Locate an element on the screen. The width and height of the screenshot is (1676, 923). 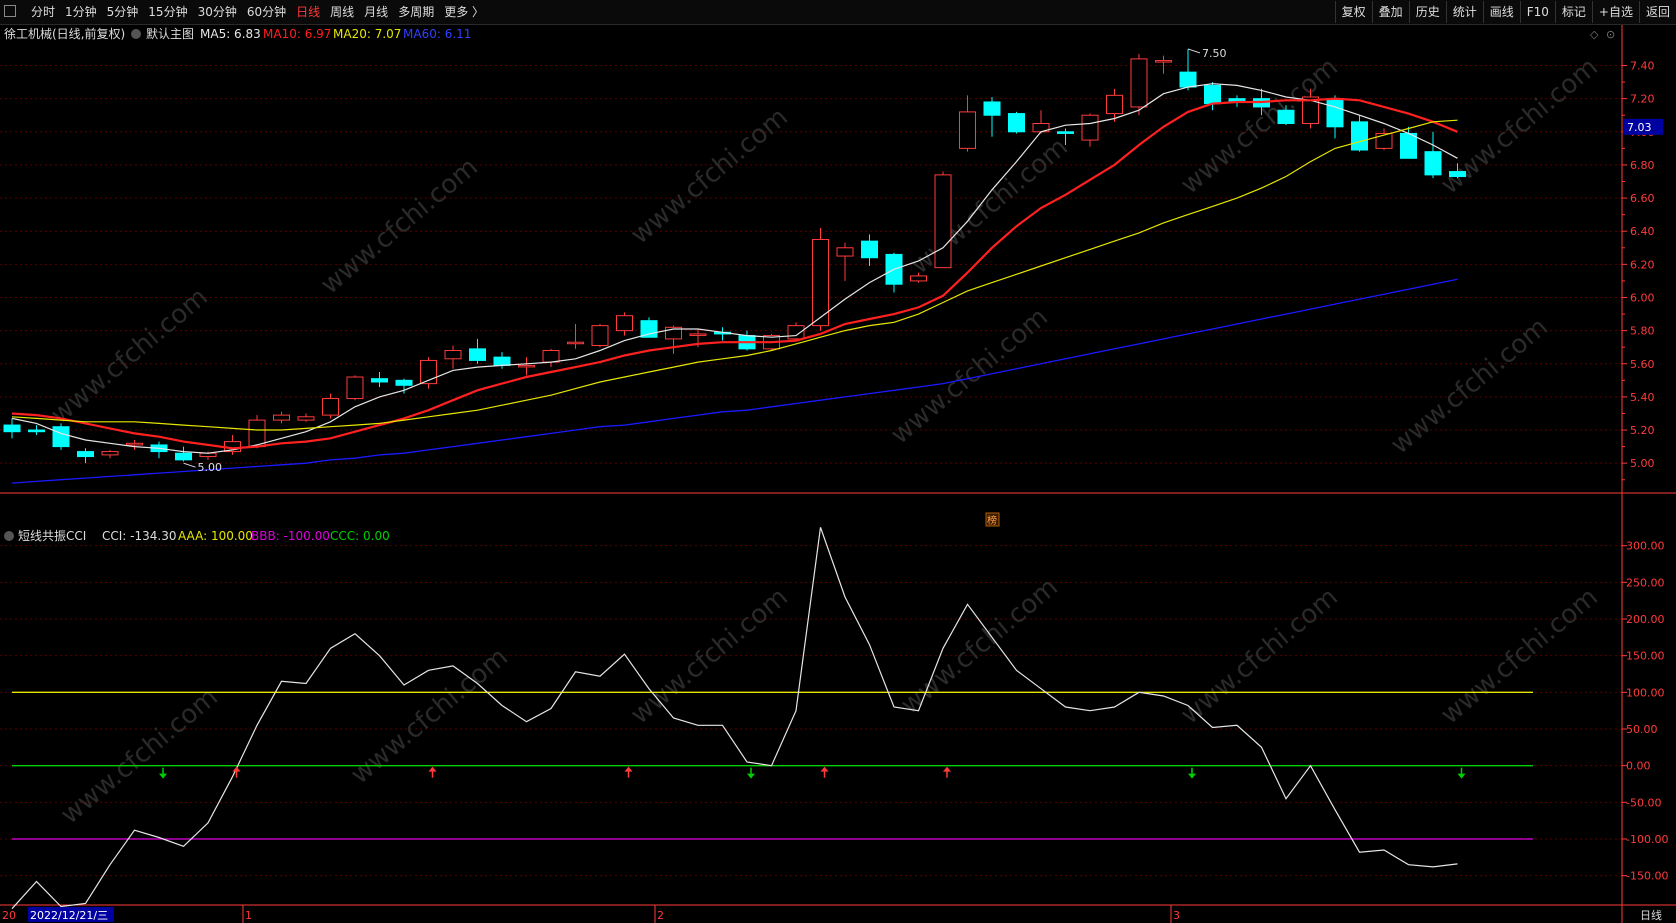
main-tick-label-12: 7.40 is located at coordinates (1642, 66).